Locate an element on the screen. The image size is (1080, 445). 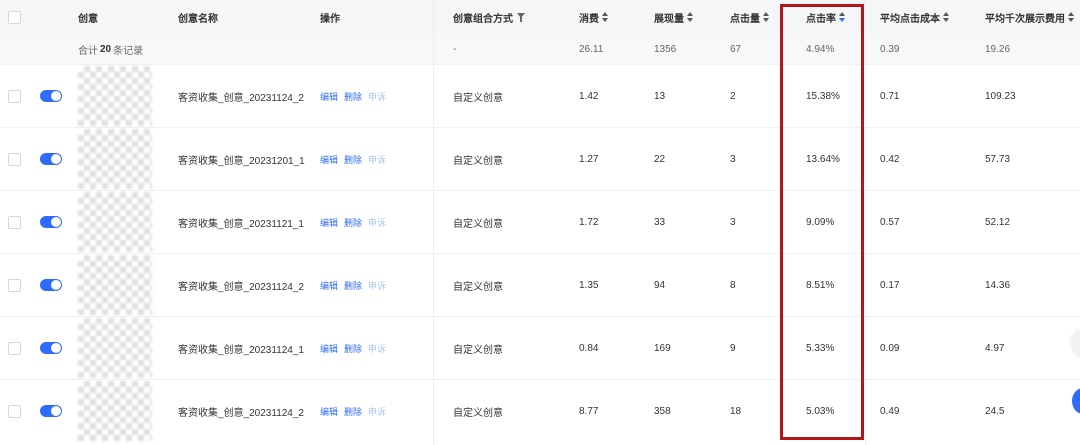
clicks-value: 3 is located at coordinates (733, 222).